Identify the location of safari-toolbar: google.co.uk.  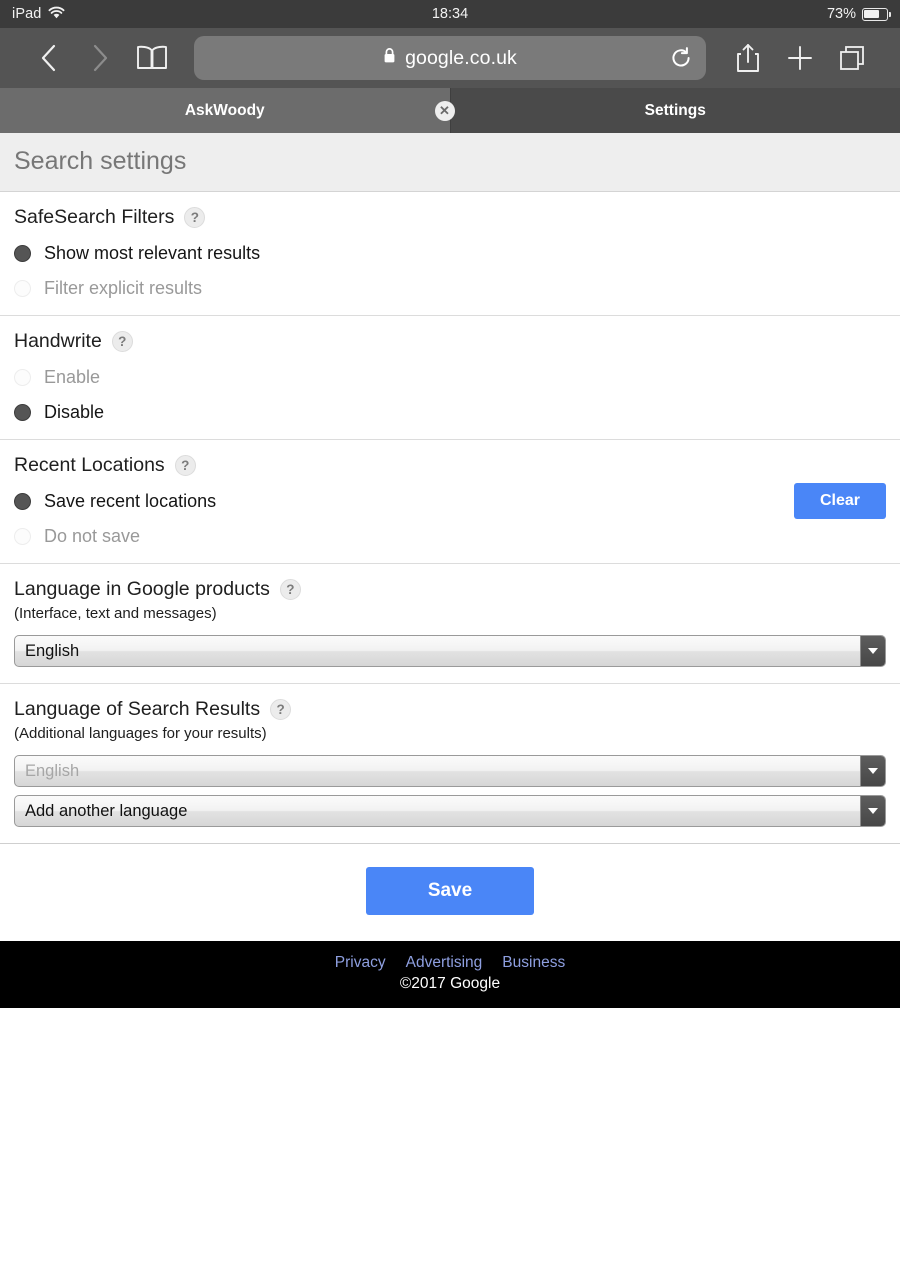
(450, 58).